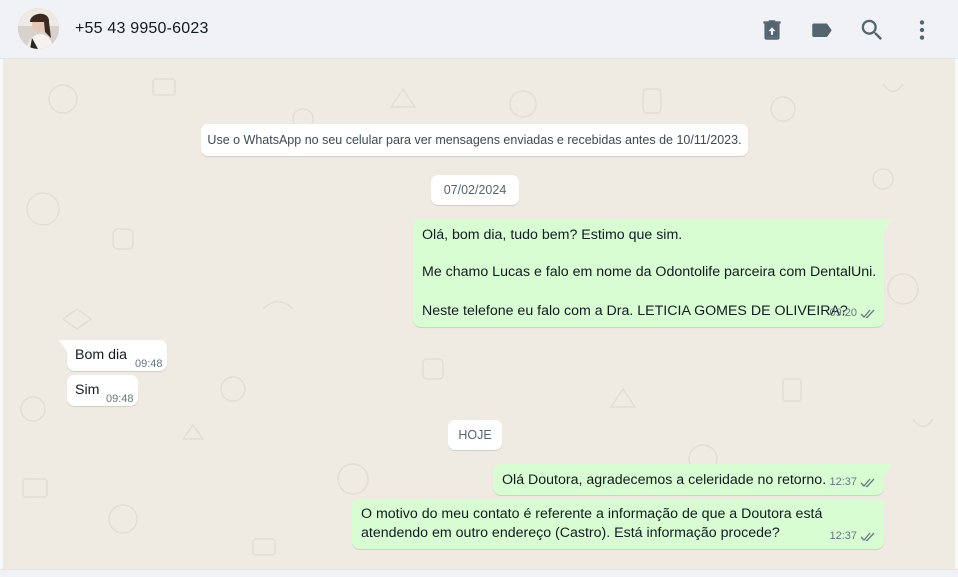  What do you see at coordinates (479, 573) in the screenshot?
I see `composer-edge` at bounding box center [479, 573].